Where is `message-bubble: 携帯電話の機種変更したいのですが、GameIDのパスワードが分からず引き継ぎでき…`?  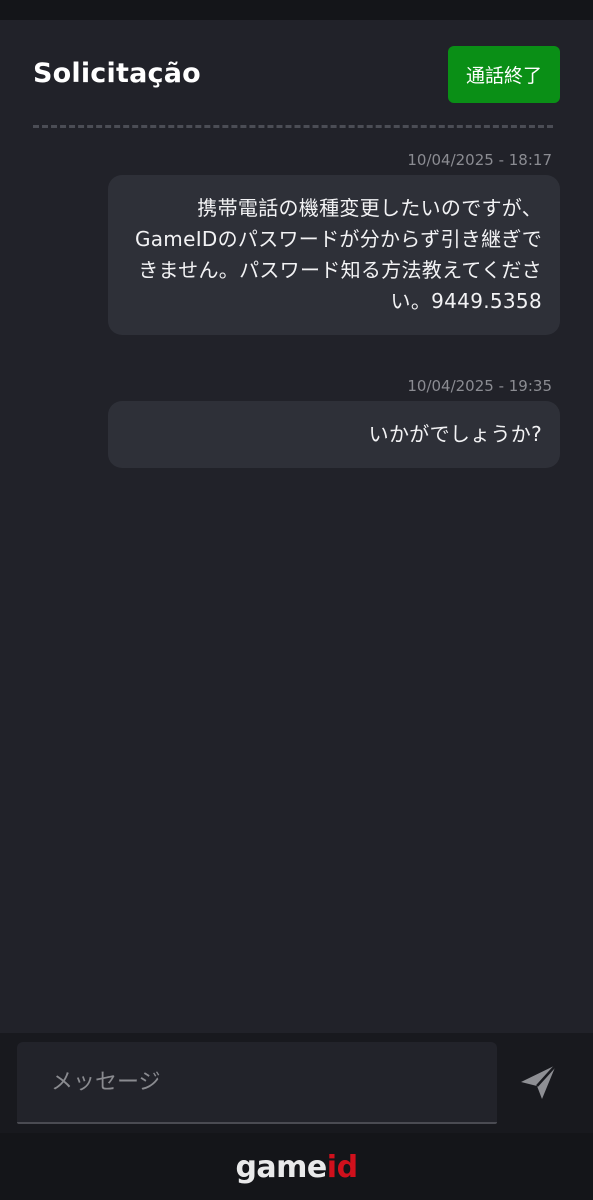 message-bubble: 携帯電話の機種変更したいのですが、GameIDのパスワードが分からず引き継ぎでき… is located at coordinates (334, 255).